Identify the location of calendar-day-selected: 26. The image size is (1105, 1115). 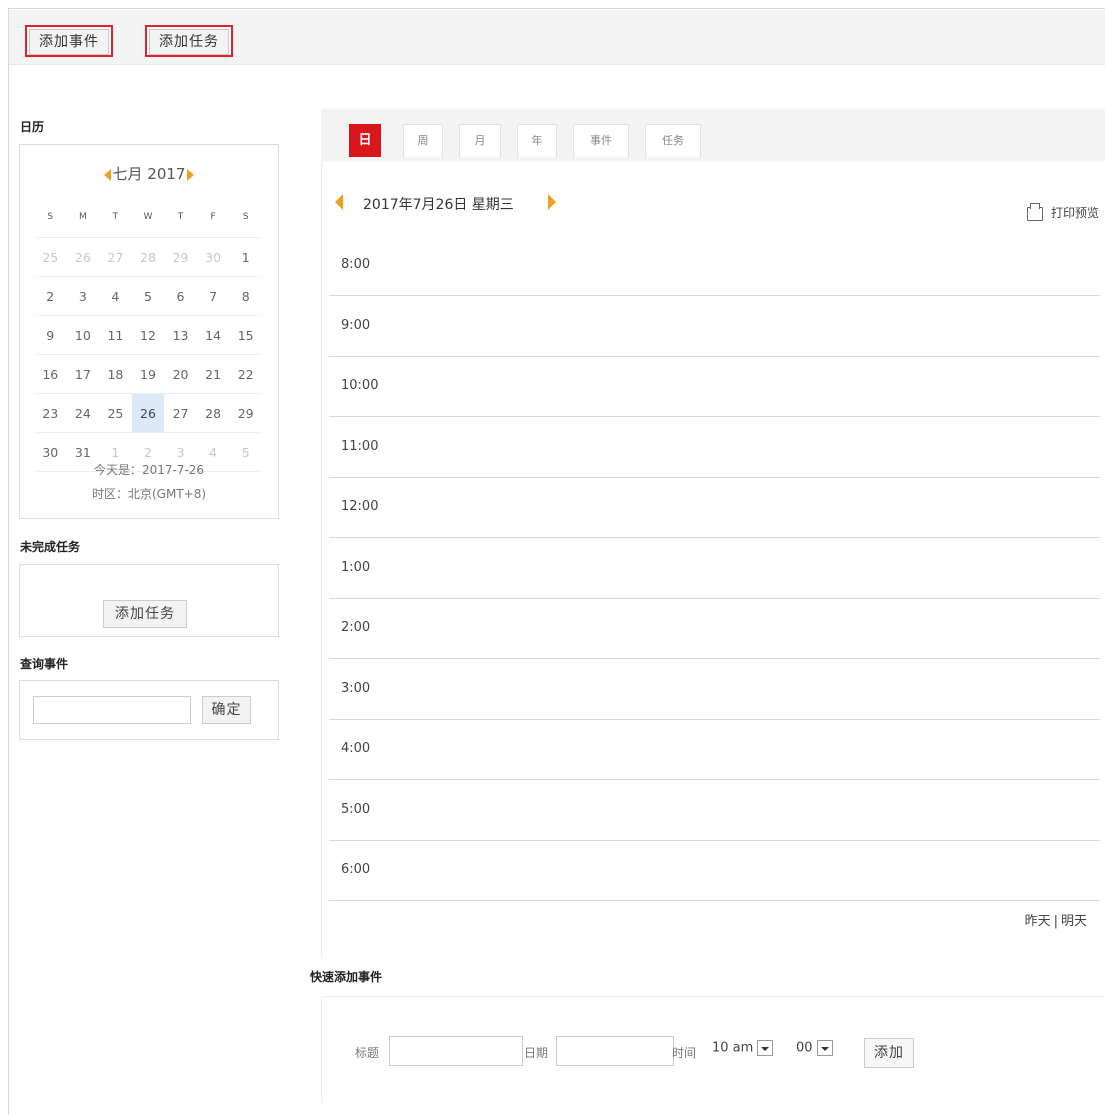
(148, 413).